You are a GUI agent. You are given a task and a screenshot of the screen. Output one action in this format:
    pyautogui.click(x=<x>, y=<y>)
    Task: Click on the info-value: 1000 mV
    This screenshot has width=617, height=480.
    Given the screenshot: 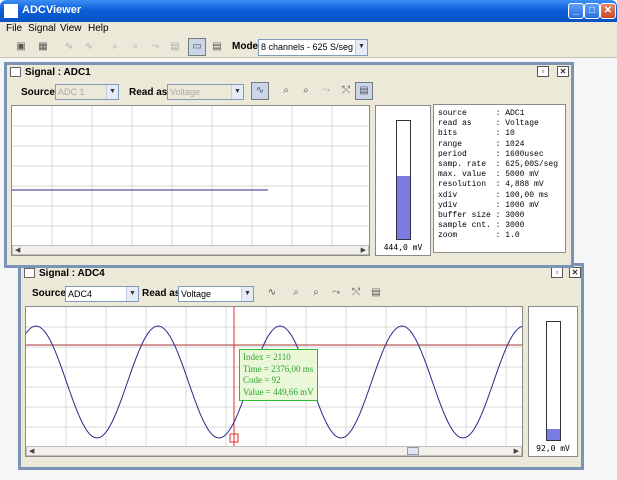 What is the action you would take?
    pyautogui.click(x=522, y=205)
    